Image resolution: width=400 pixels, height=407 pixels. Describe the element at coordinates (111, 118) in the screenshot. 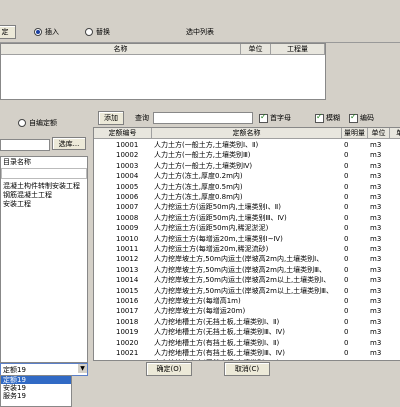

I see `add-button: 添加` at that location.